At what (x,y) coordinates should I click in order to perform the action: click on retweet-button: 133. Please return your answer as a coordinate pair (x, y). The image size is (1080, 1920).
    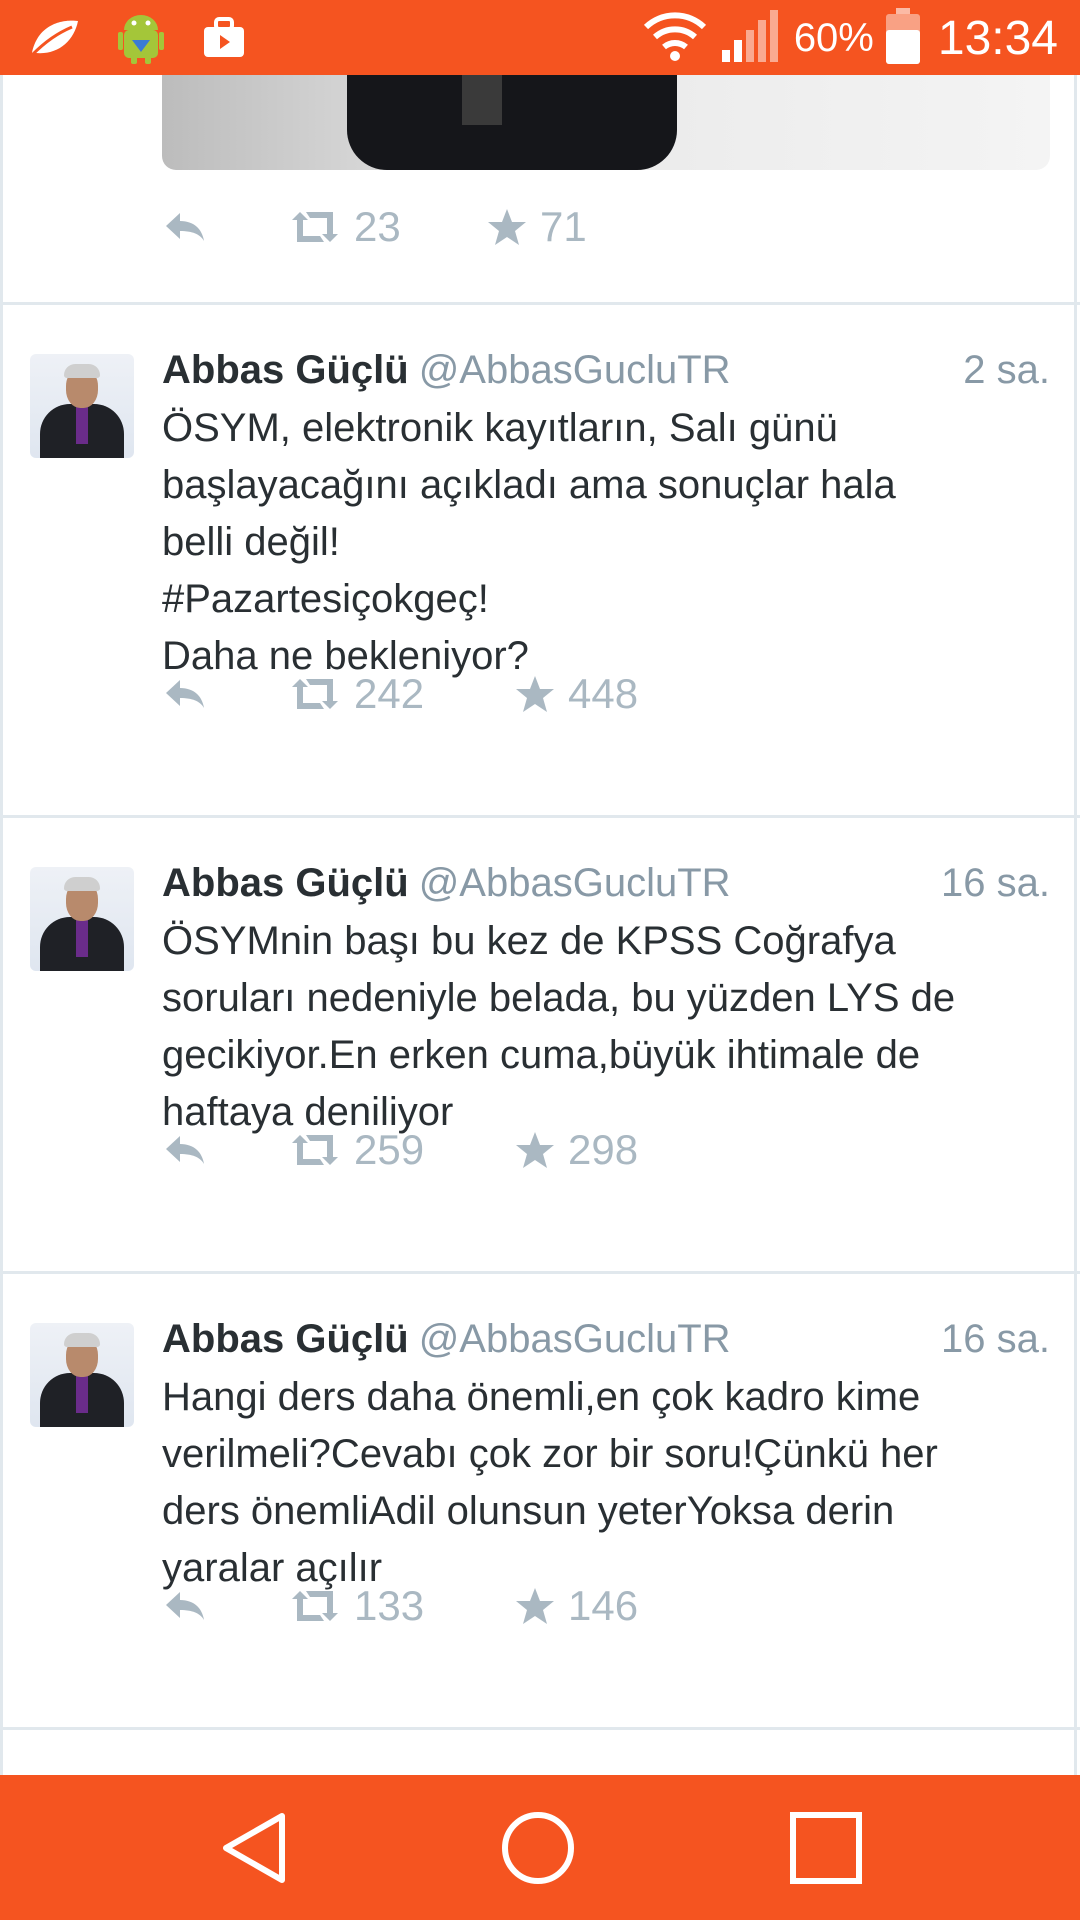
    Looking at the image, I should click on (401, 1606).